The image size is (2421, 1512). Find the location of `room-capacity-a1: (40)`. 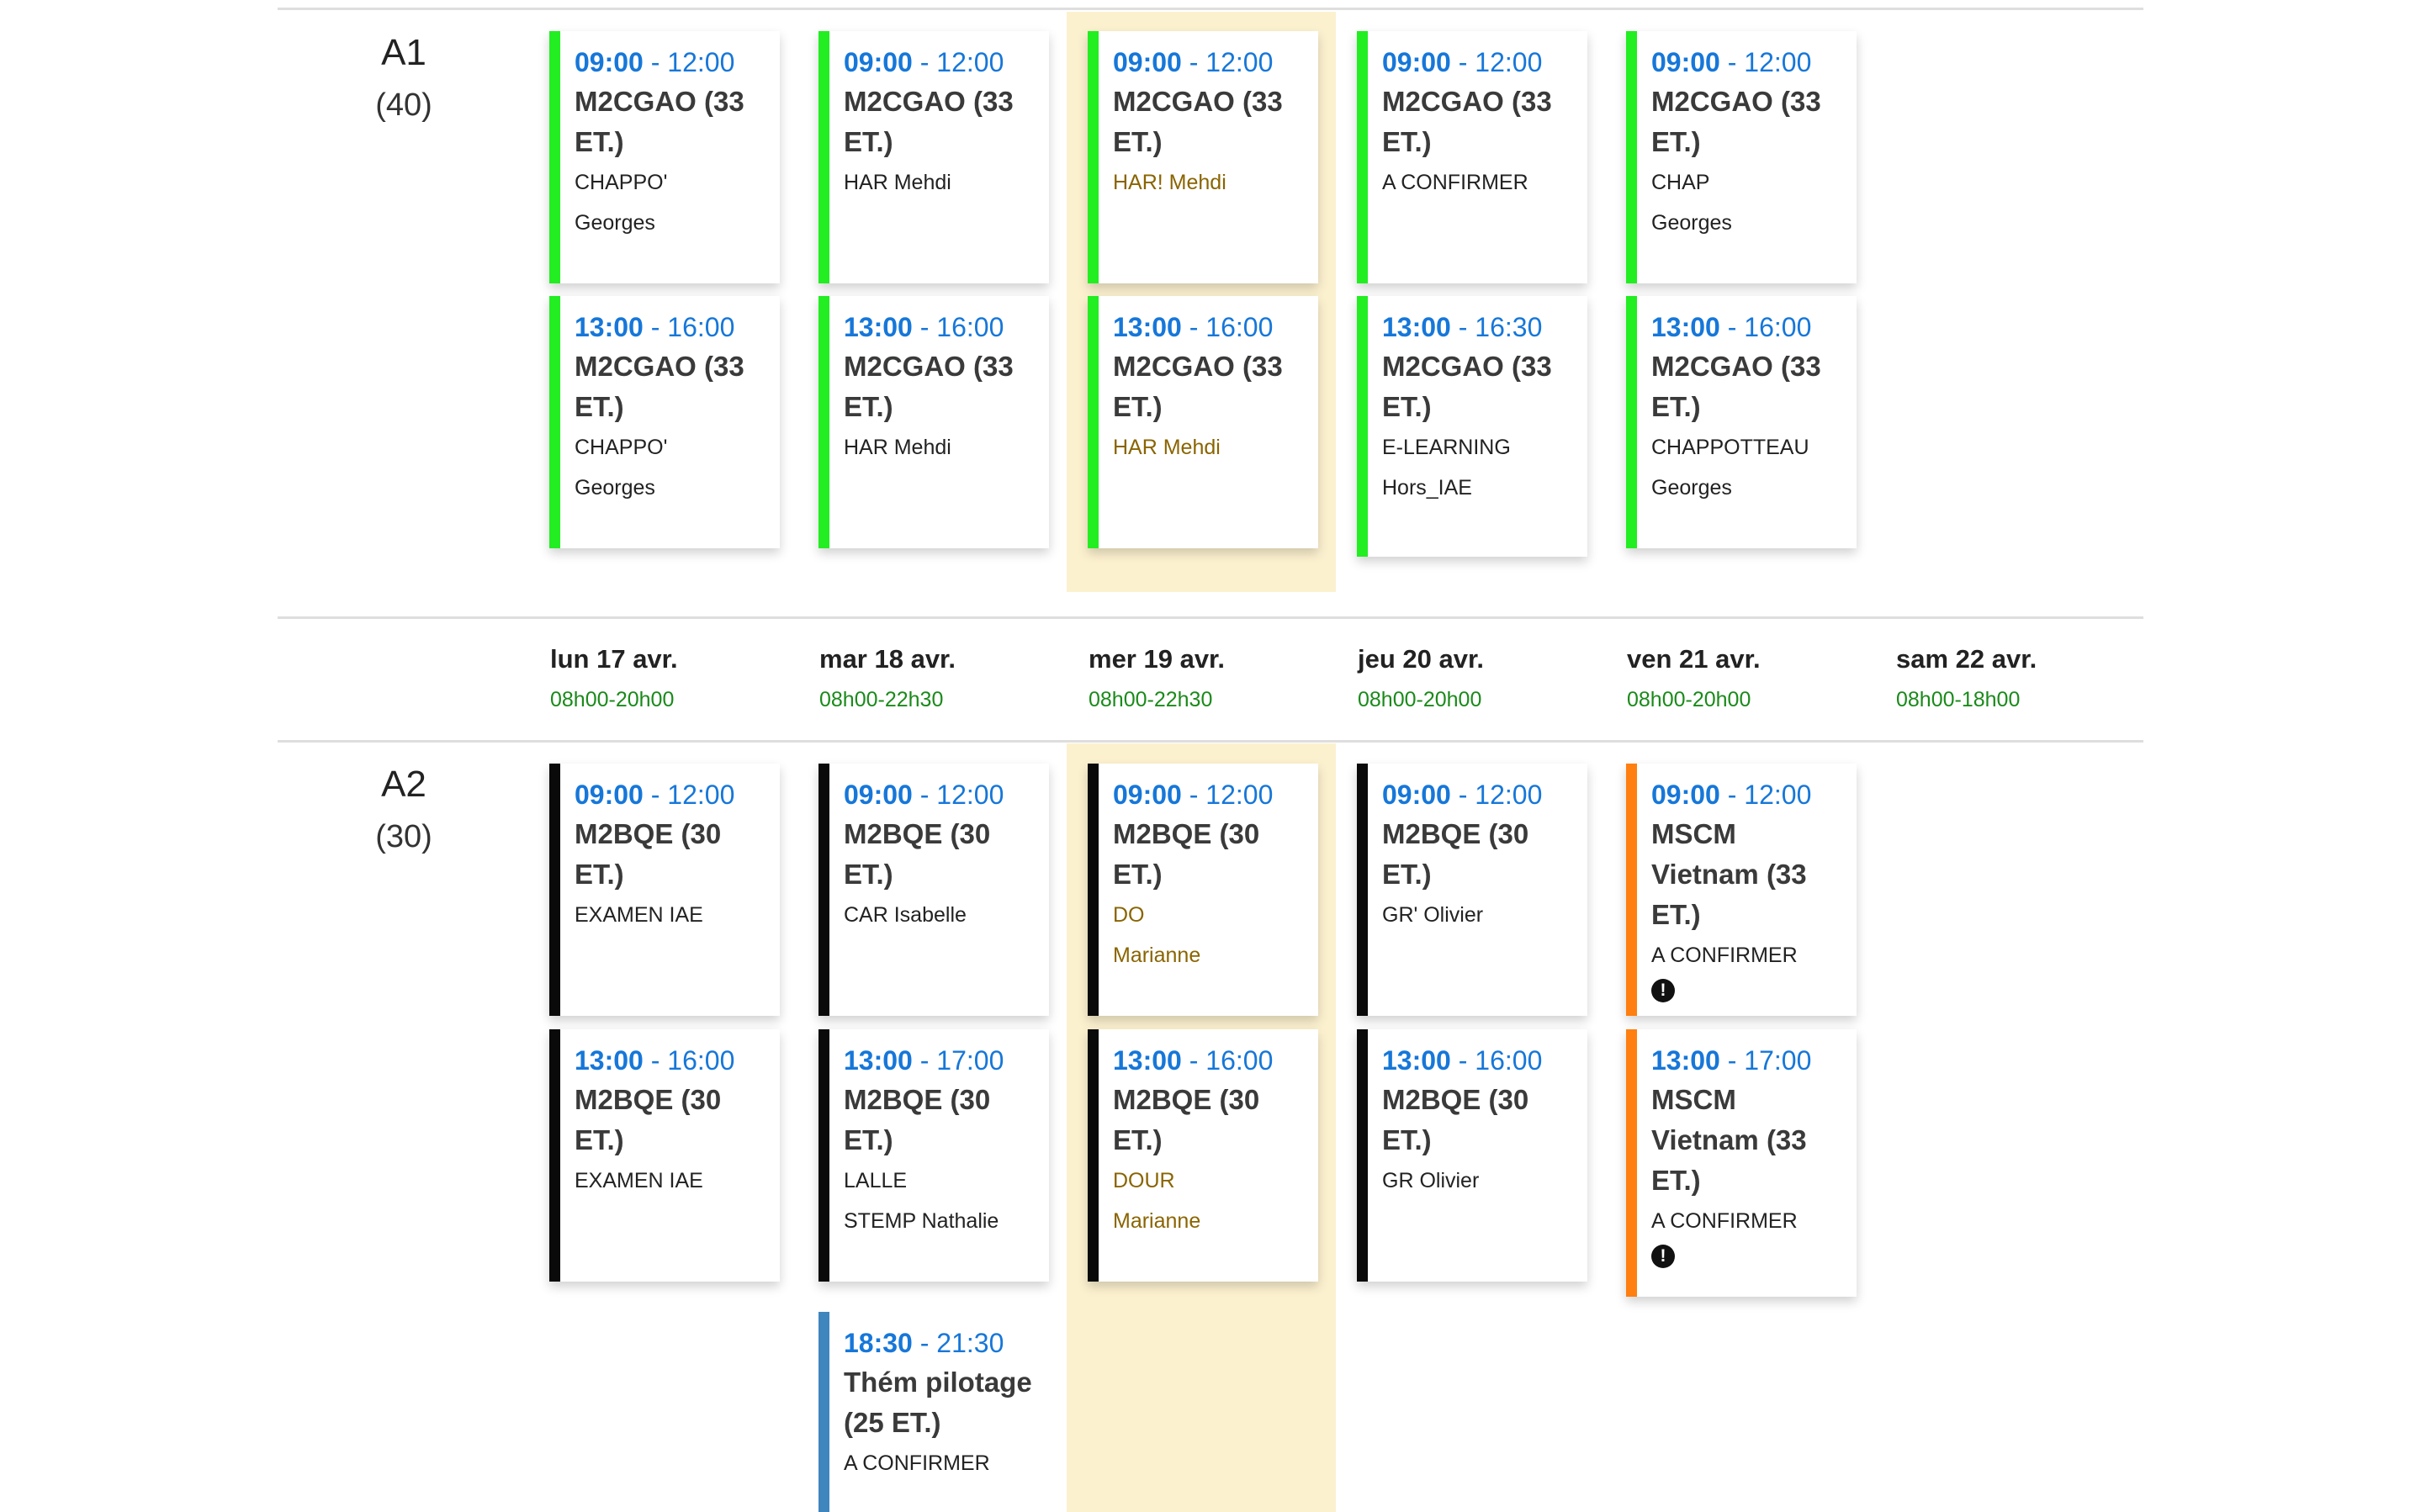

room-capacity-a1: (40) is located at coordinates (404, 105).